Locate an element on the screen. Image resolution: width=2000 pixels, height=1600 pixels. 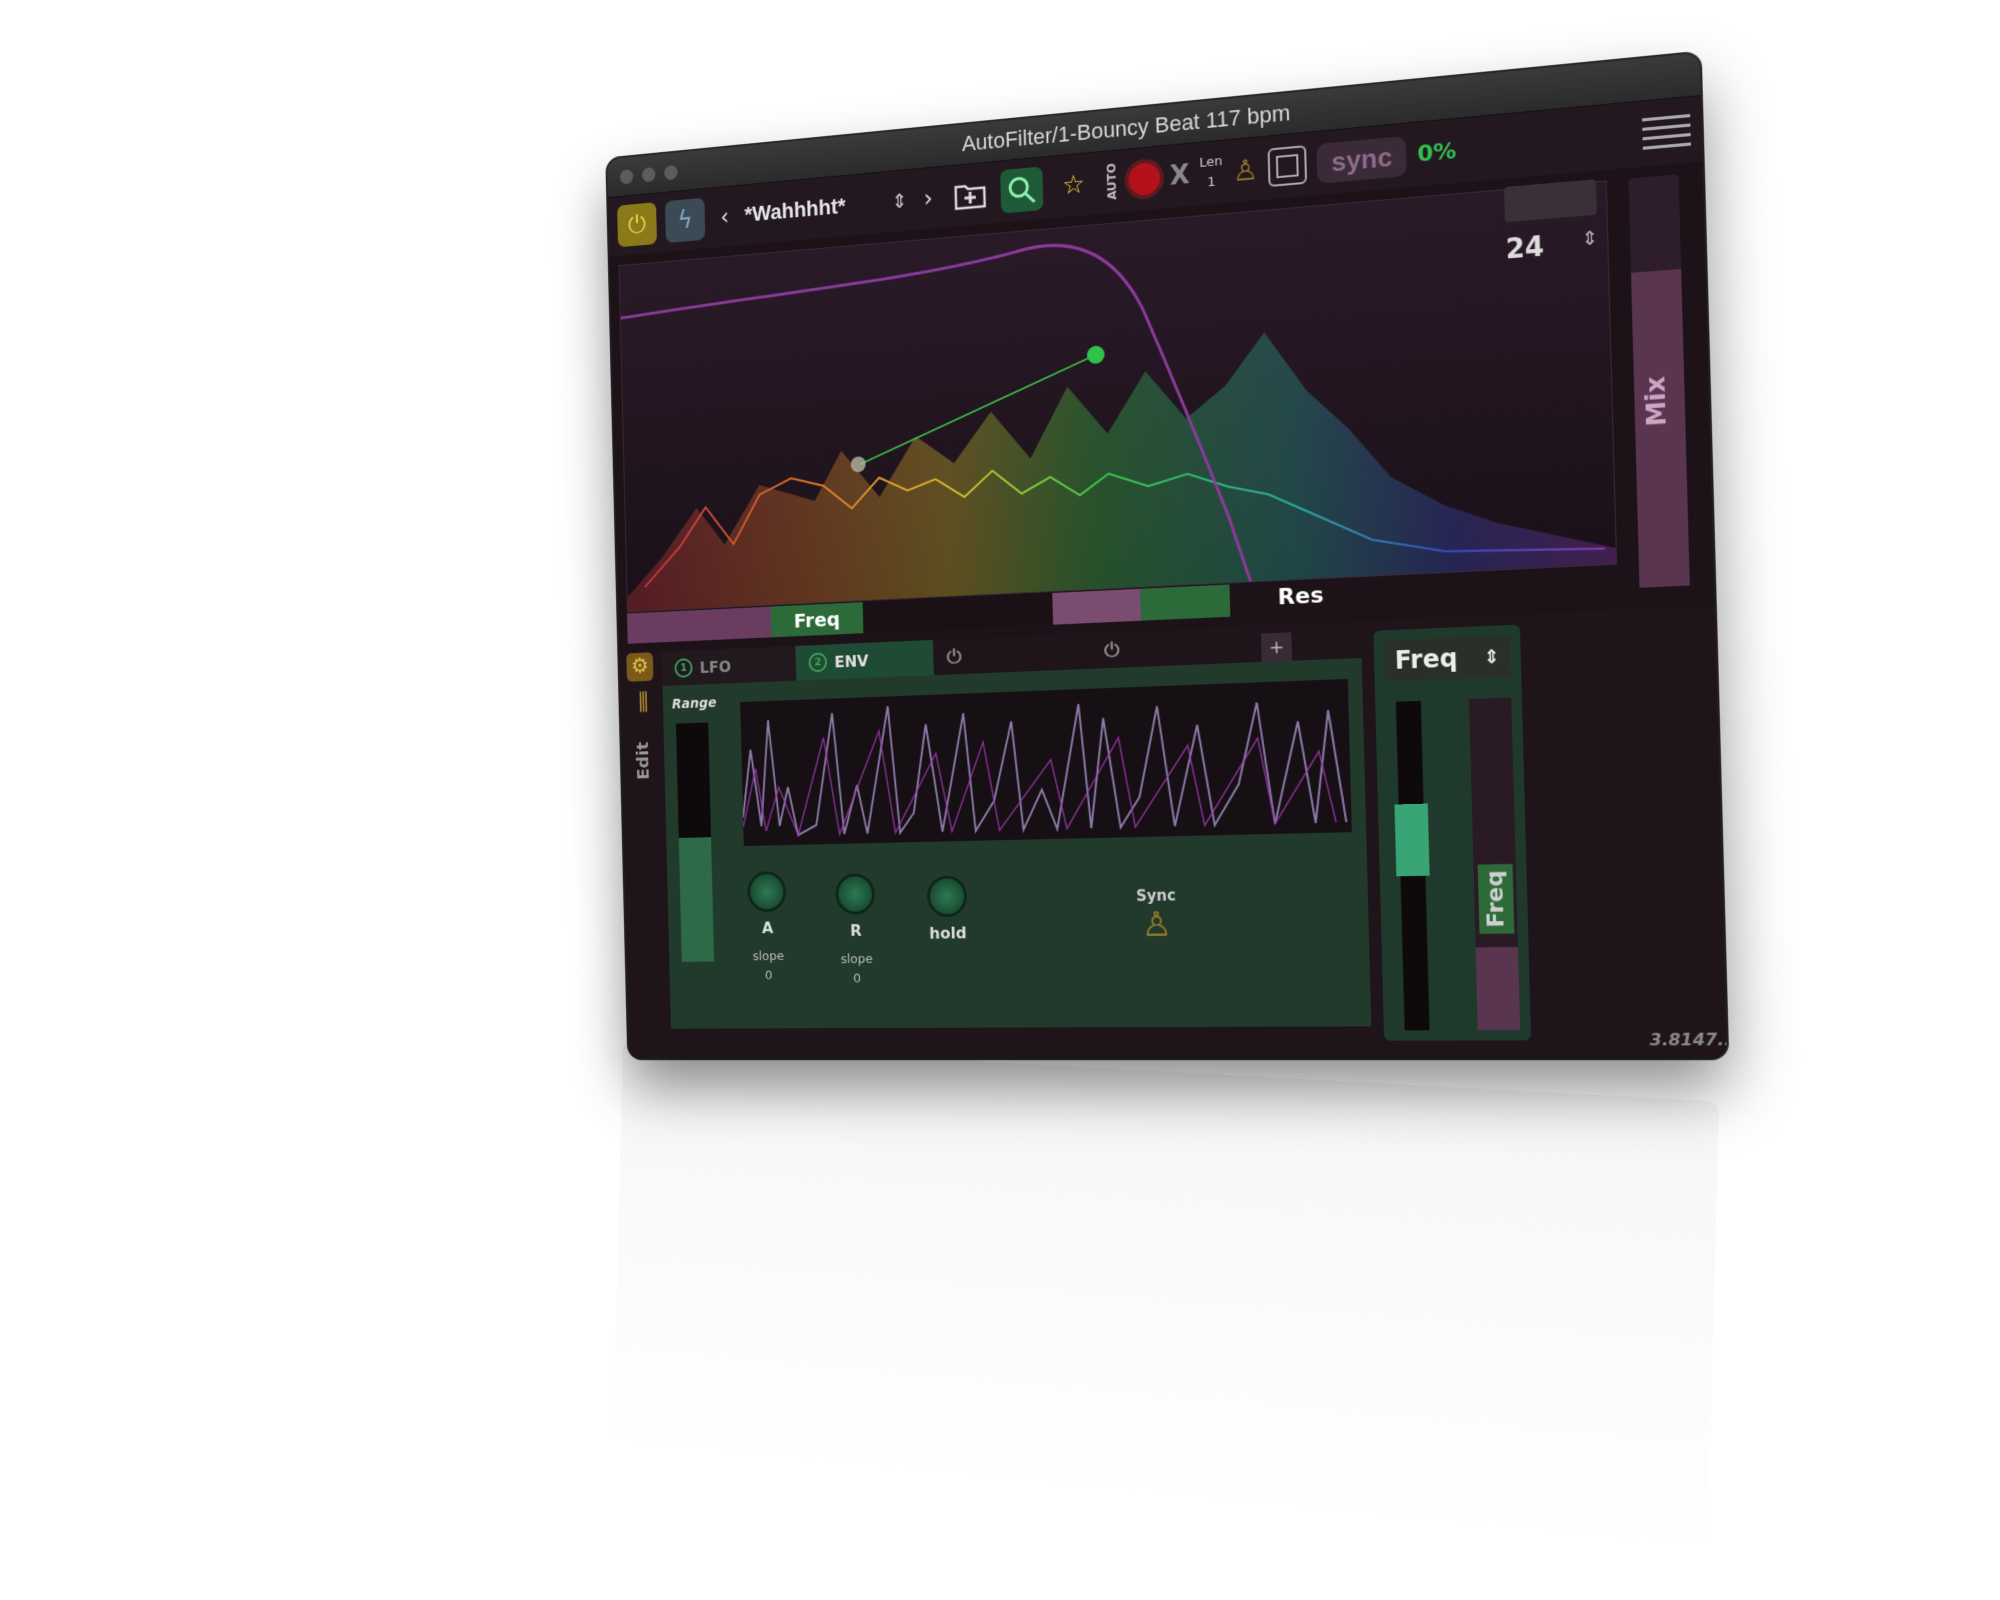
attack-slope-label: slope is located at coordinates (768, 956).